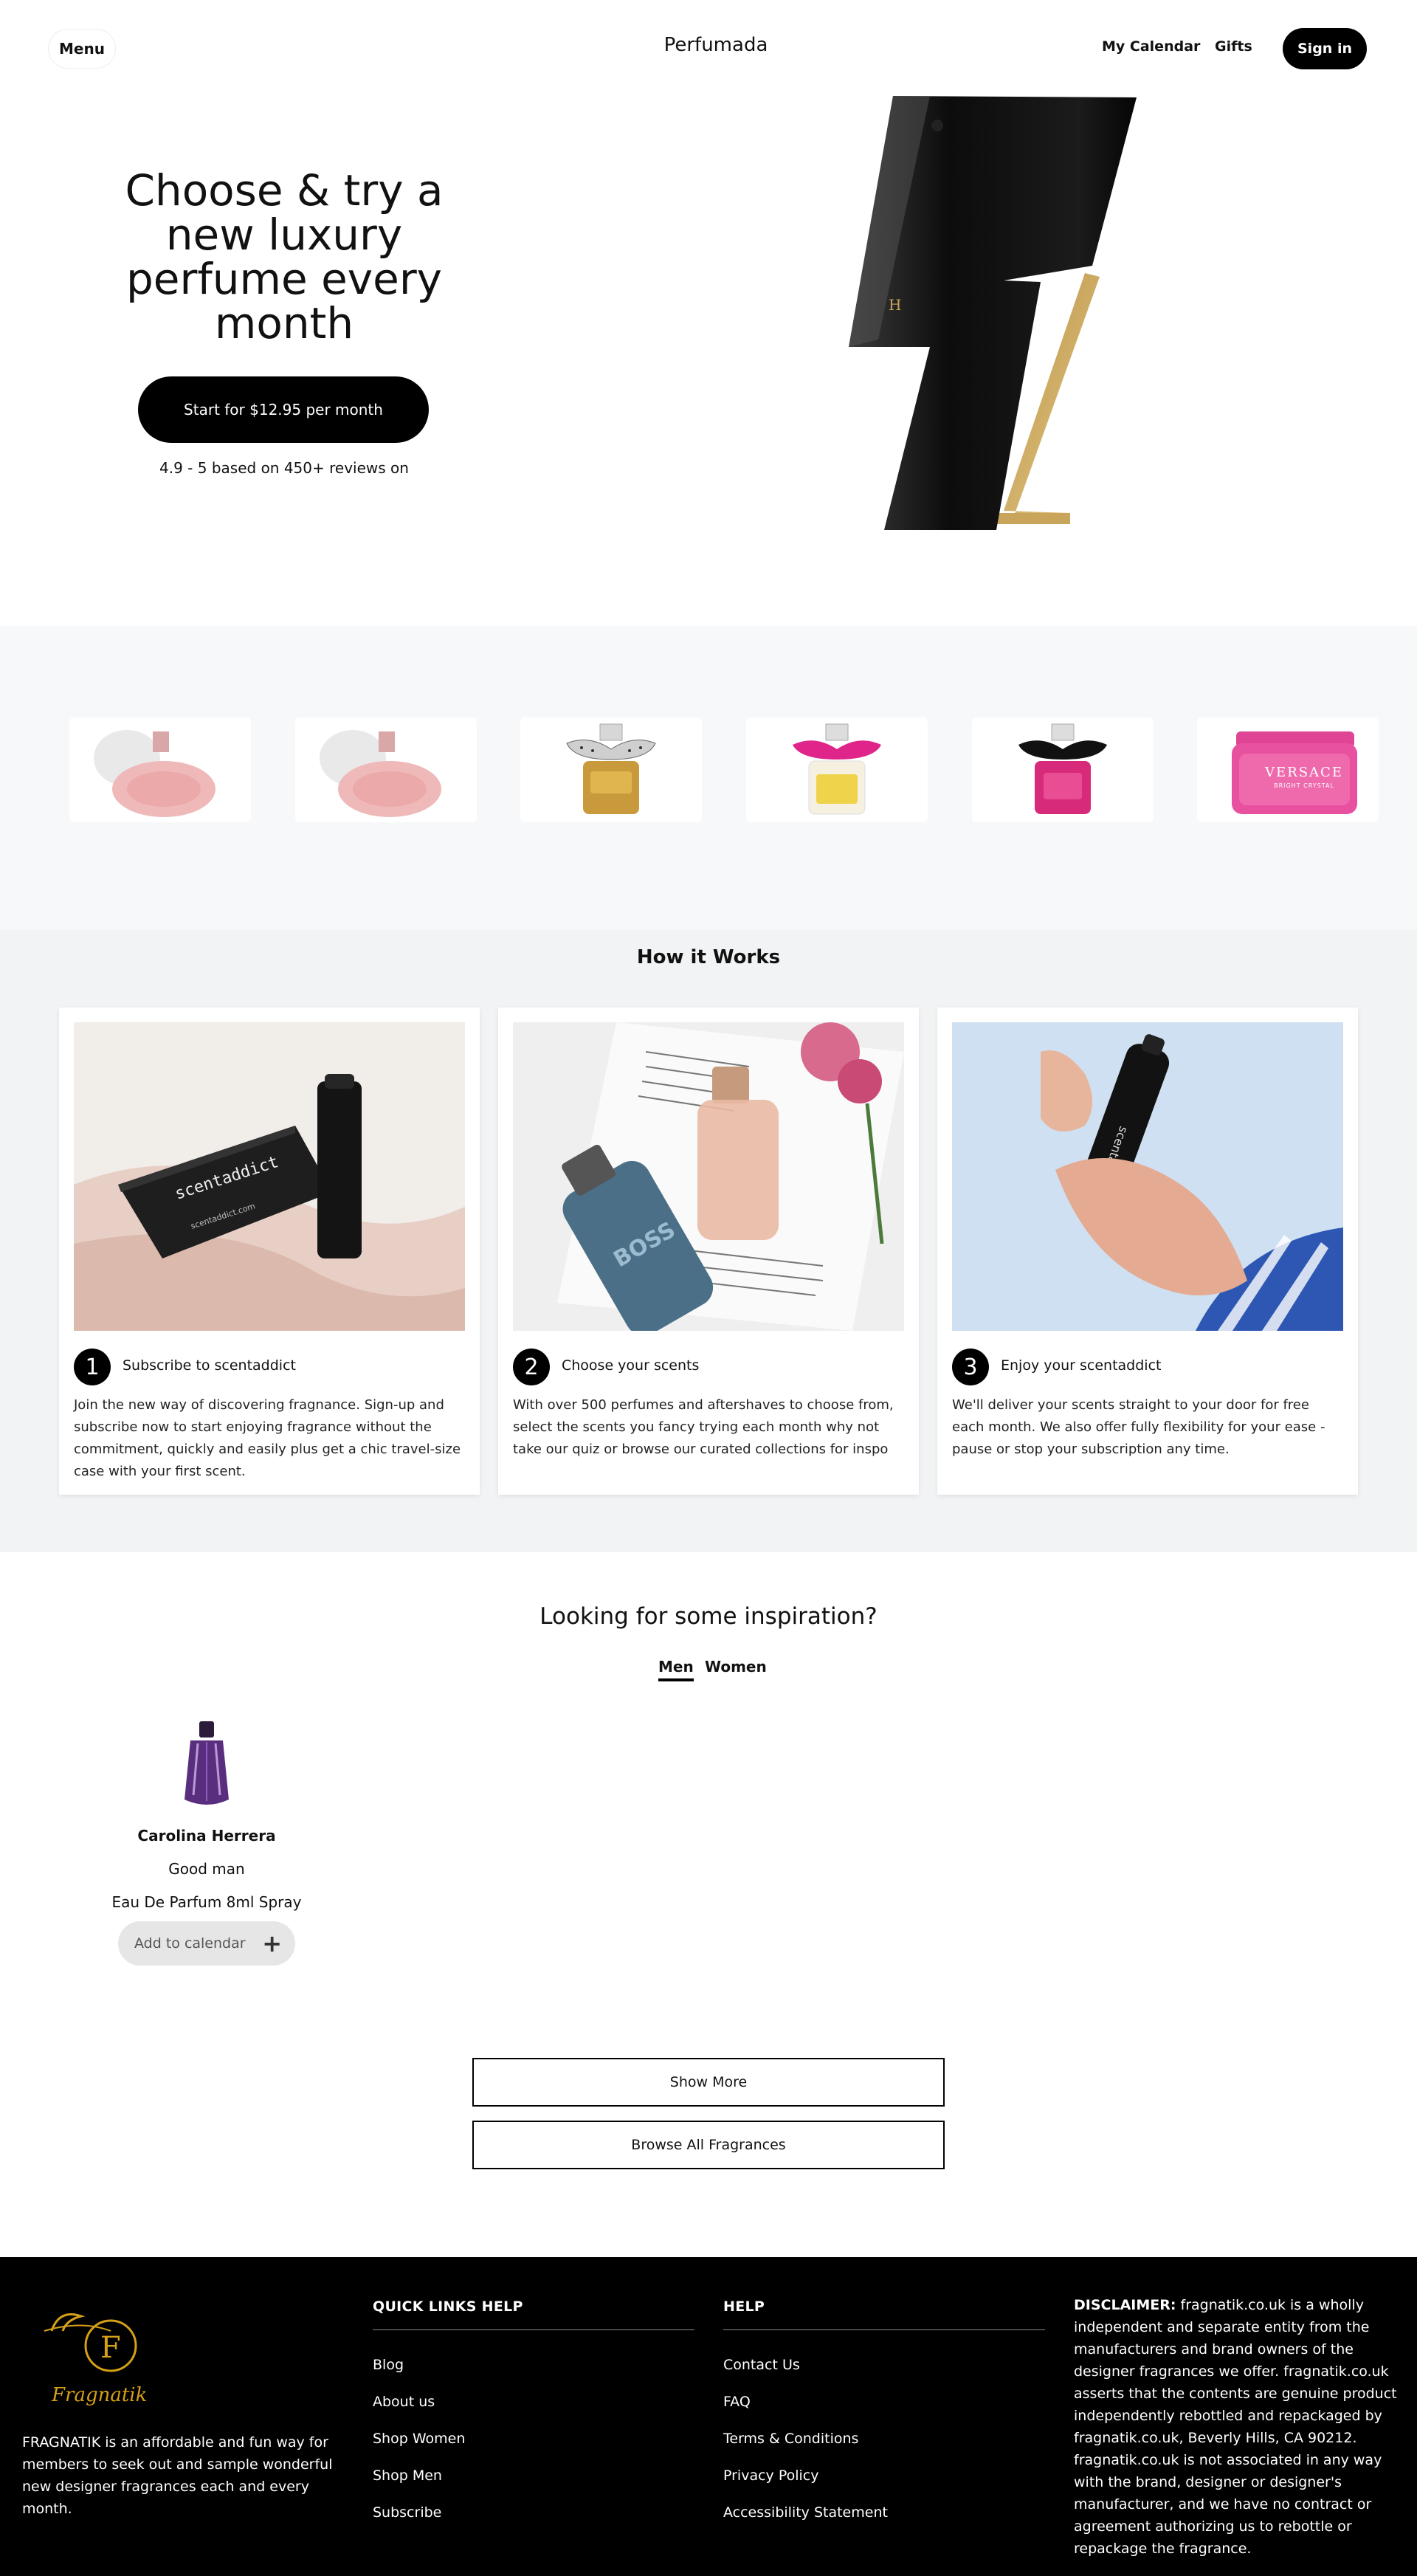 The height and width of the screenshot is (2576, 1417). What do you see at coordinates (971, 1367) in the screenshot?
I see `step-number: 3` at bounding box center [971, 1367].